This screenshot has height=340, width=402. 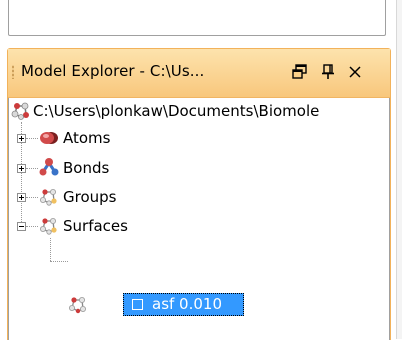 I want to click on collapse-minus-icon, so click(x=21, y=226).